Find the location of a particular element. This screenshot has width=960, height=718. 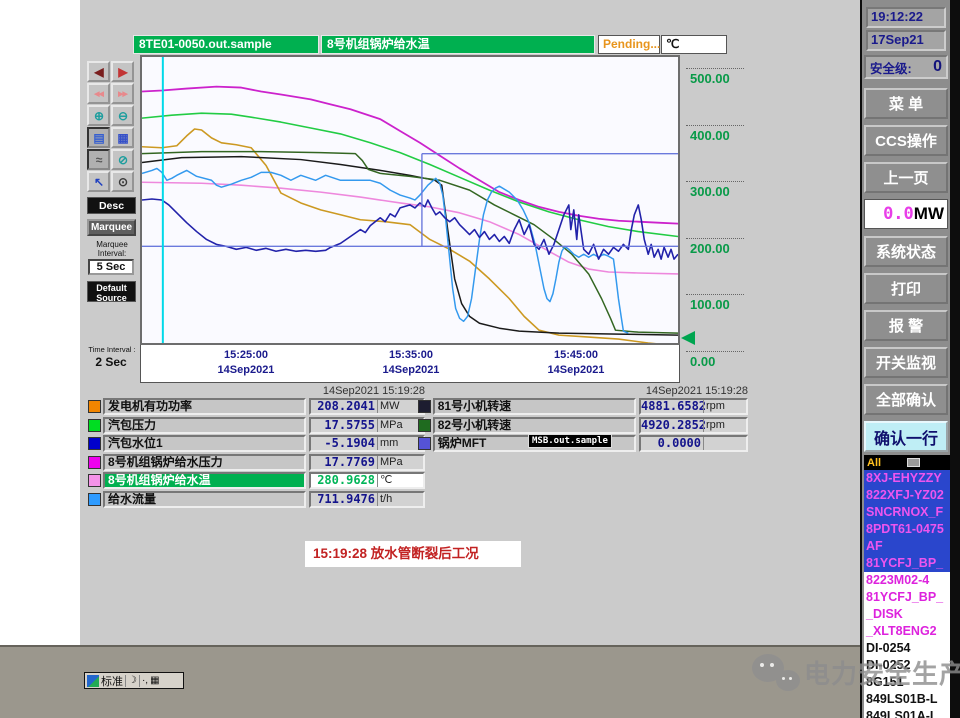

legend-row: 发电机有功功率 208.2041 MW is located at coordinates (260, 406).